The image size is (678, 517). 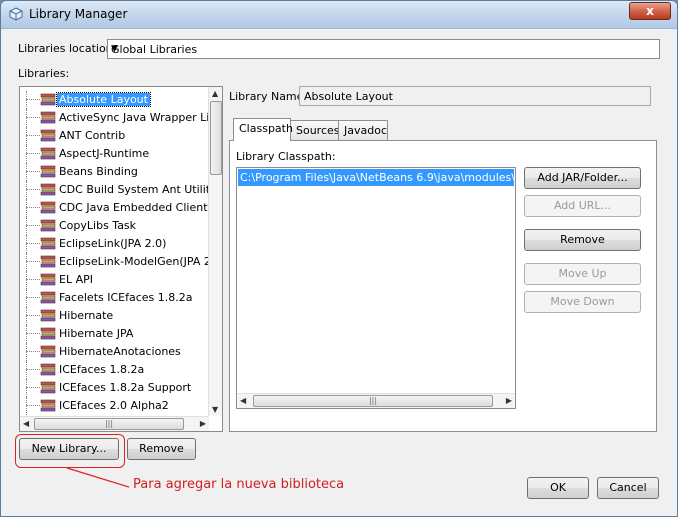 I want to click on library-item: ICEfaces 1.8.2a, so click(x=114, y=370).